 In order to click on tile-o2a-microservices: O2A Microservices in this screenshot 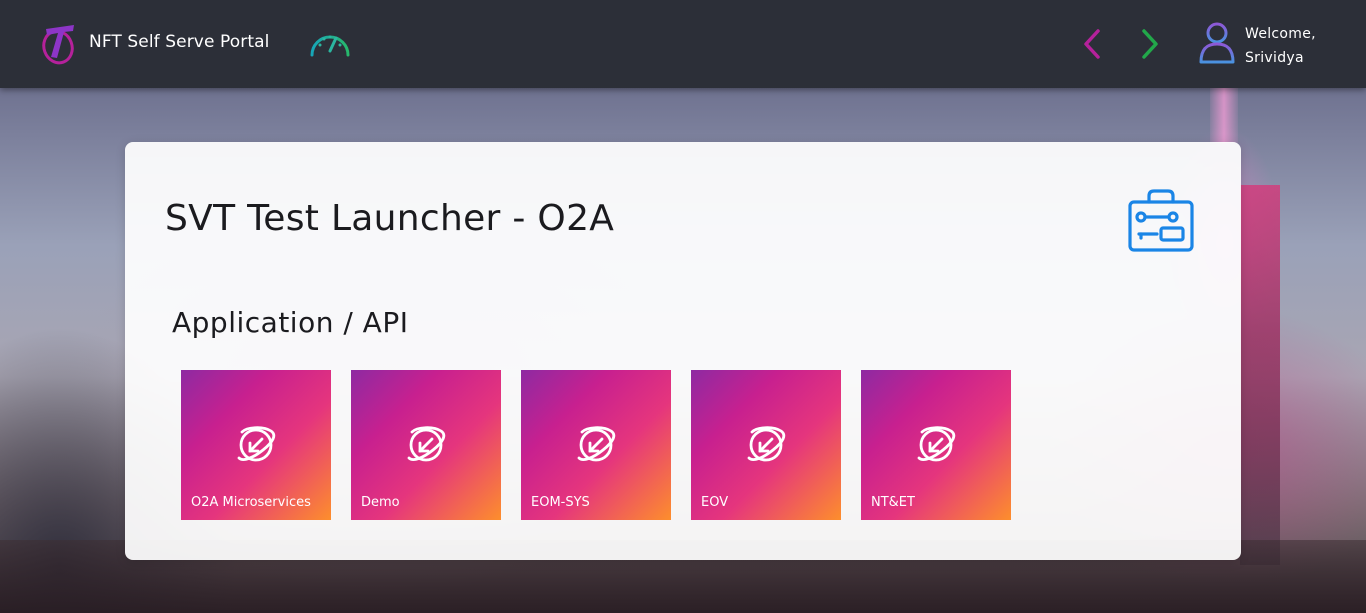, I will do `click(256, 445)`.